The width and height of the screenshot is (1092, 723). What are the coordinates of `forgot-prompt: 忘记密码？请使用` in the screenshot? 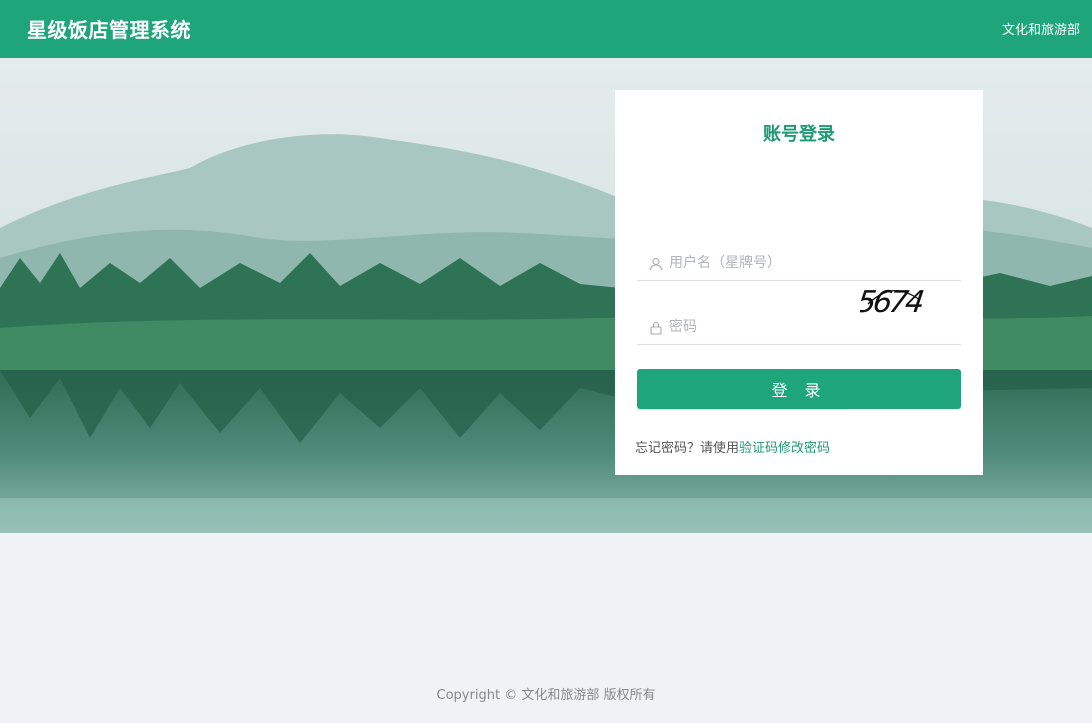 It's located at (687, 448).